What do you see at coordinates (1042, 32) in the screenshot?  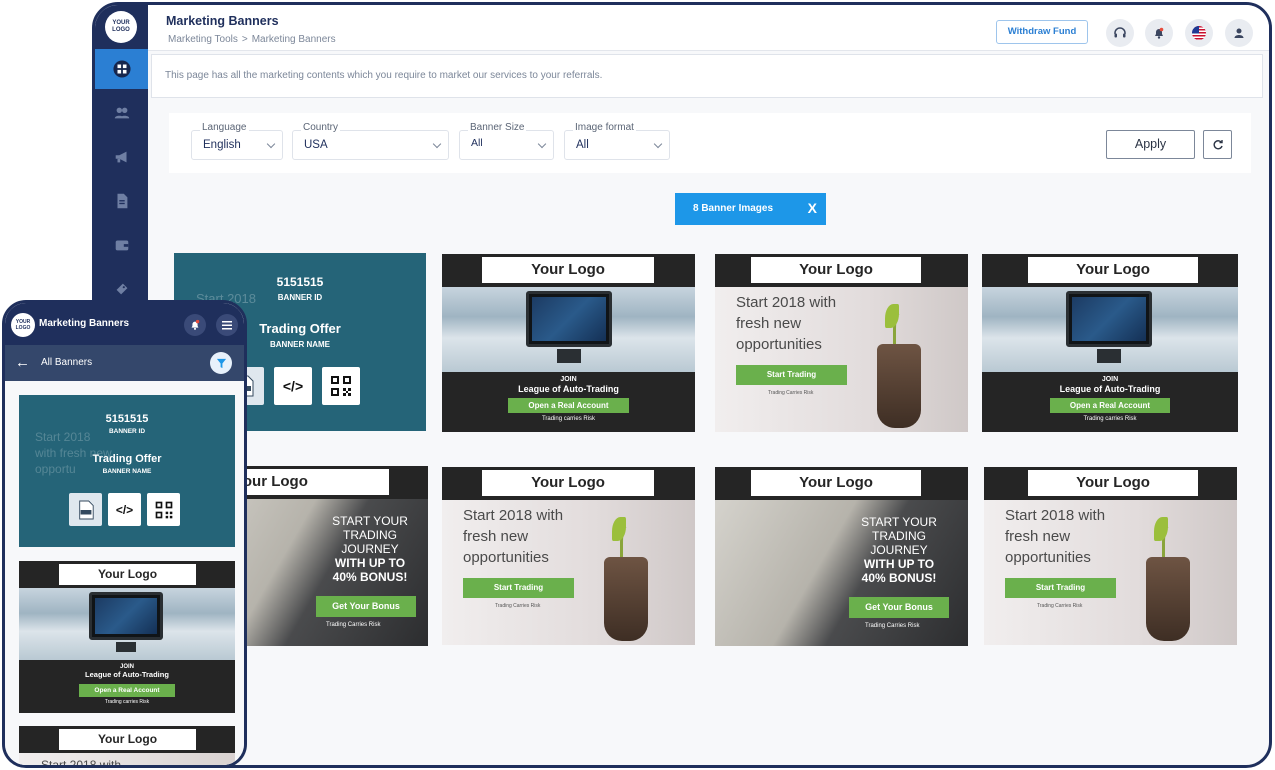 I see `withdraw-fund-button: Withdraw Fund` at bounding box center [1042, 32].